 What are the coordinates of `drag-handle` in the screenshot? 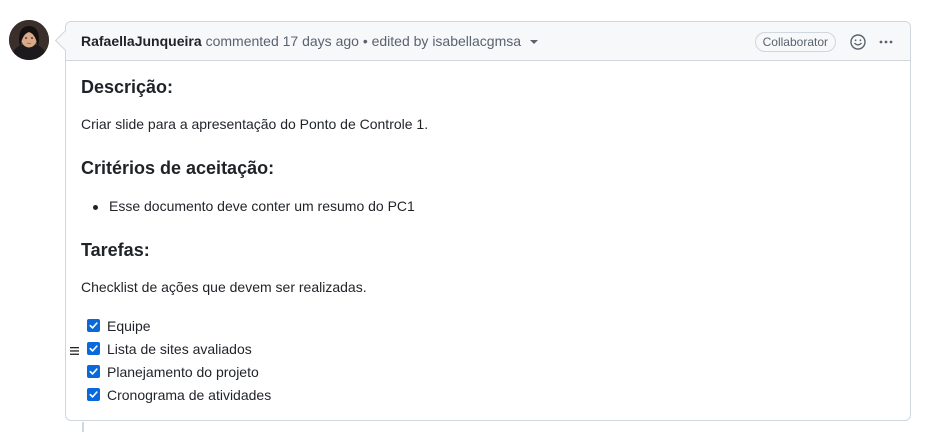 It's located at (74, 349).